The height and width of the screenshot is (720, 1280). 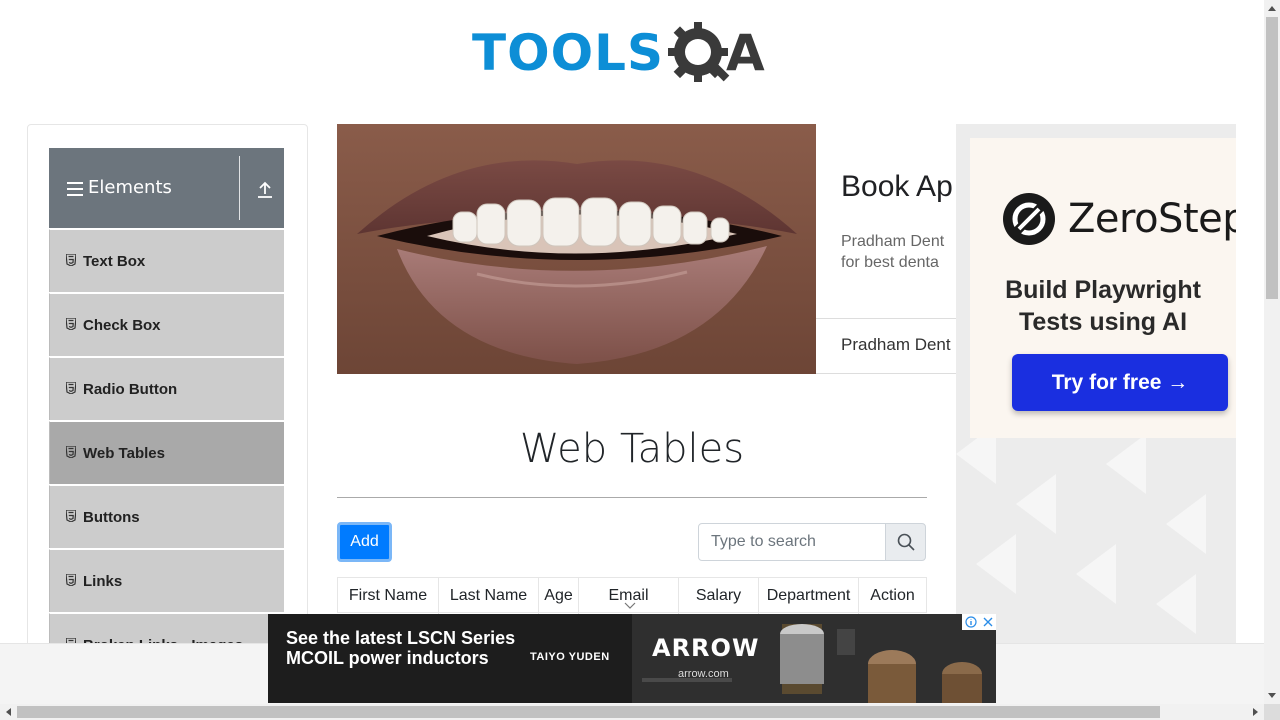 I want to click on title-divider, so click(x=632, y=497).